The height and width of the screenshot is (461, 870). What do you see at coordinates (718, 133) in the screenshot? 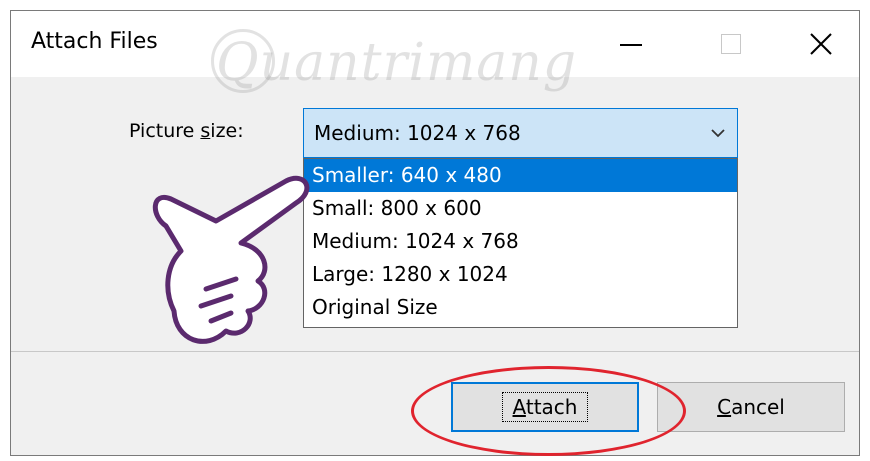
I see `chevron-down-icon` at bounding box center [718, 133].